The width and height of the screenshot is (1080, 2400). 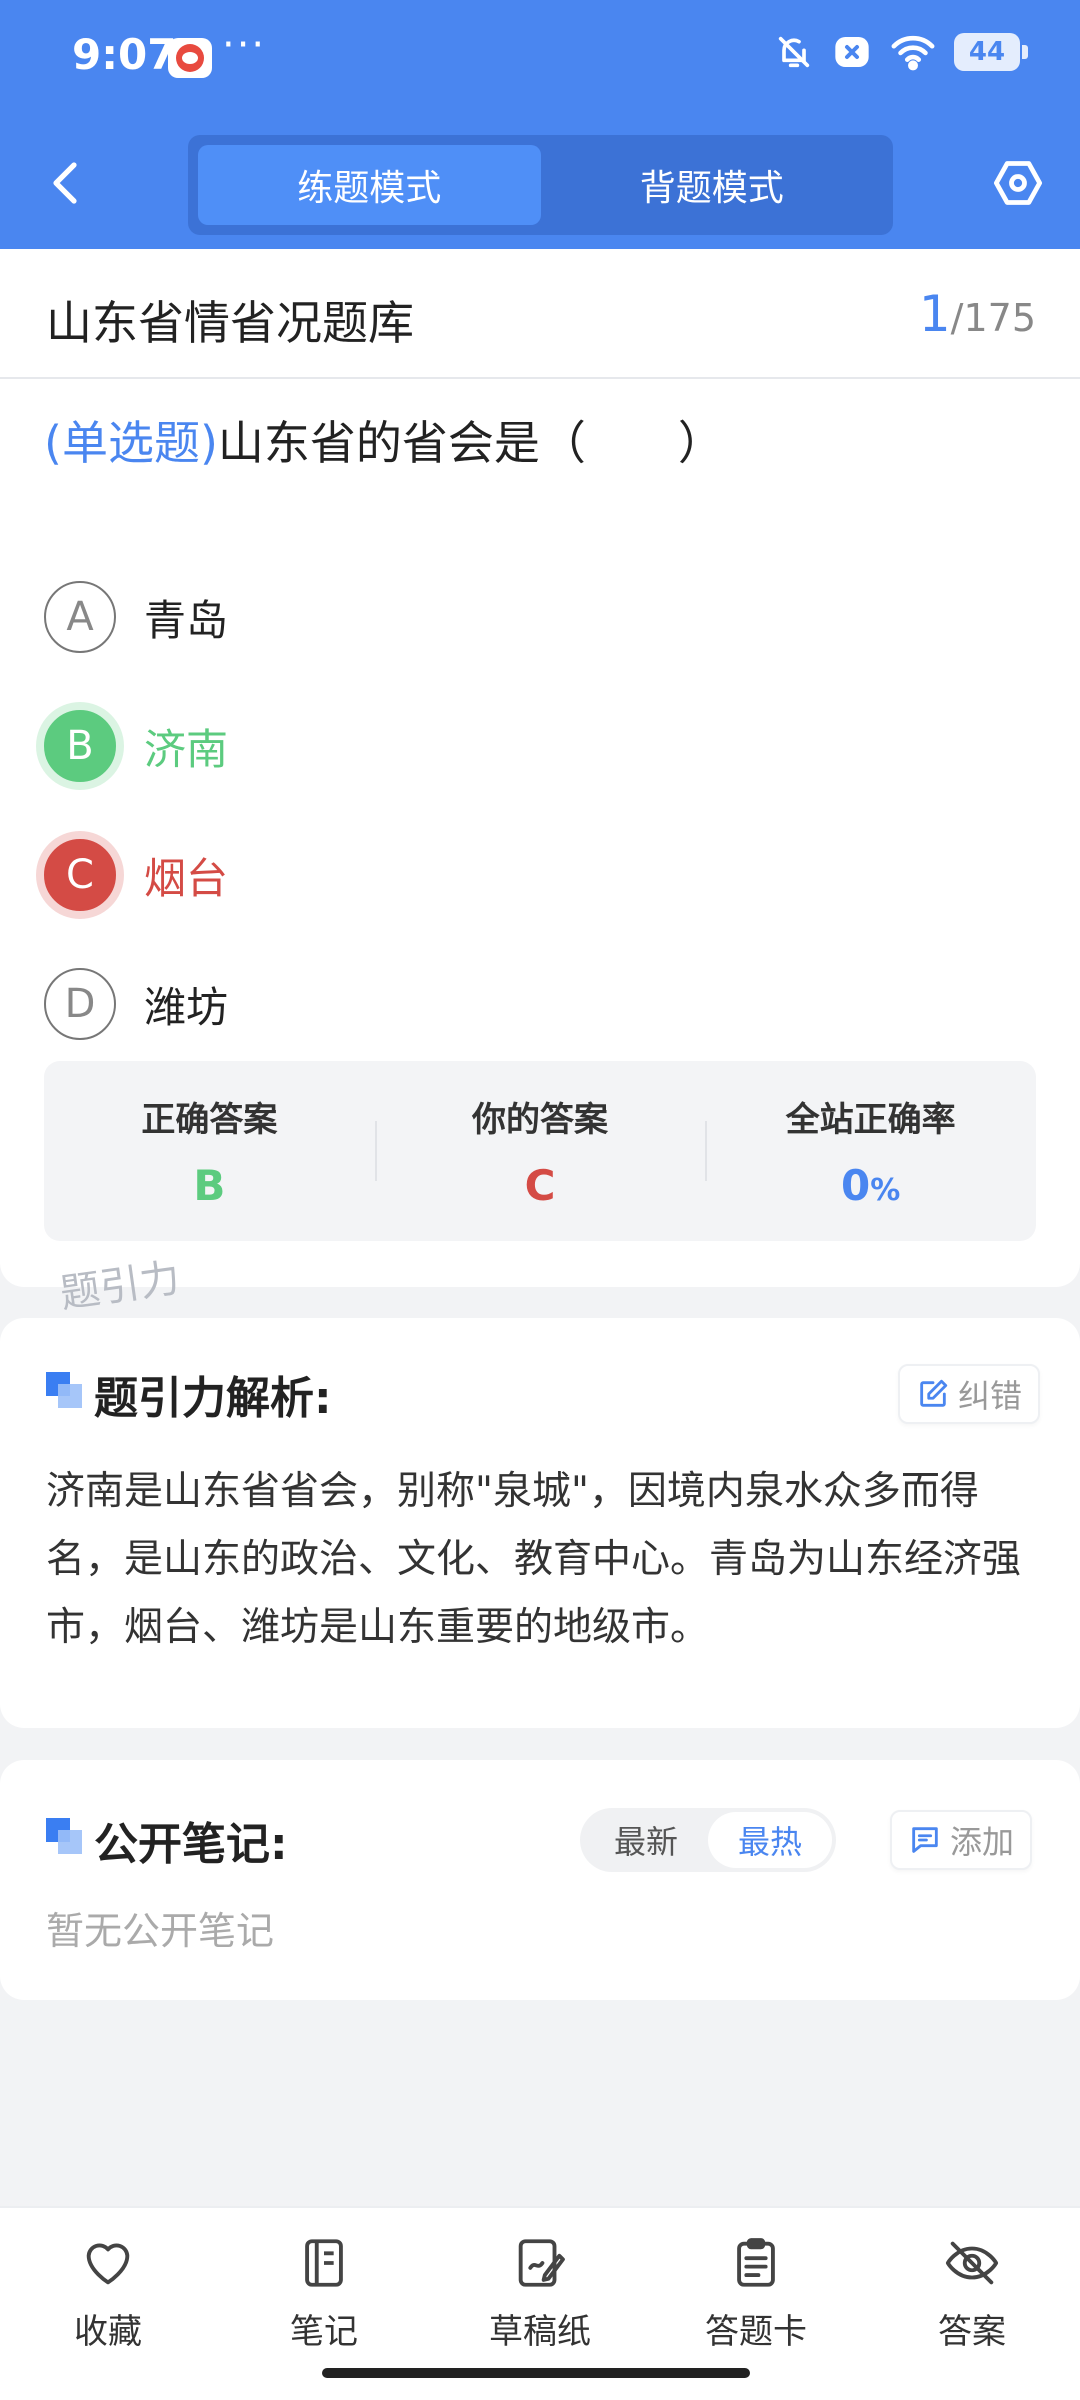 What do you see at coordinates (756, 2262) in the screenshot?
I see `clipboard-icon` at bounding box center [756, 2262].